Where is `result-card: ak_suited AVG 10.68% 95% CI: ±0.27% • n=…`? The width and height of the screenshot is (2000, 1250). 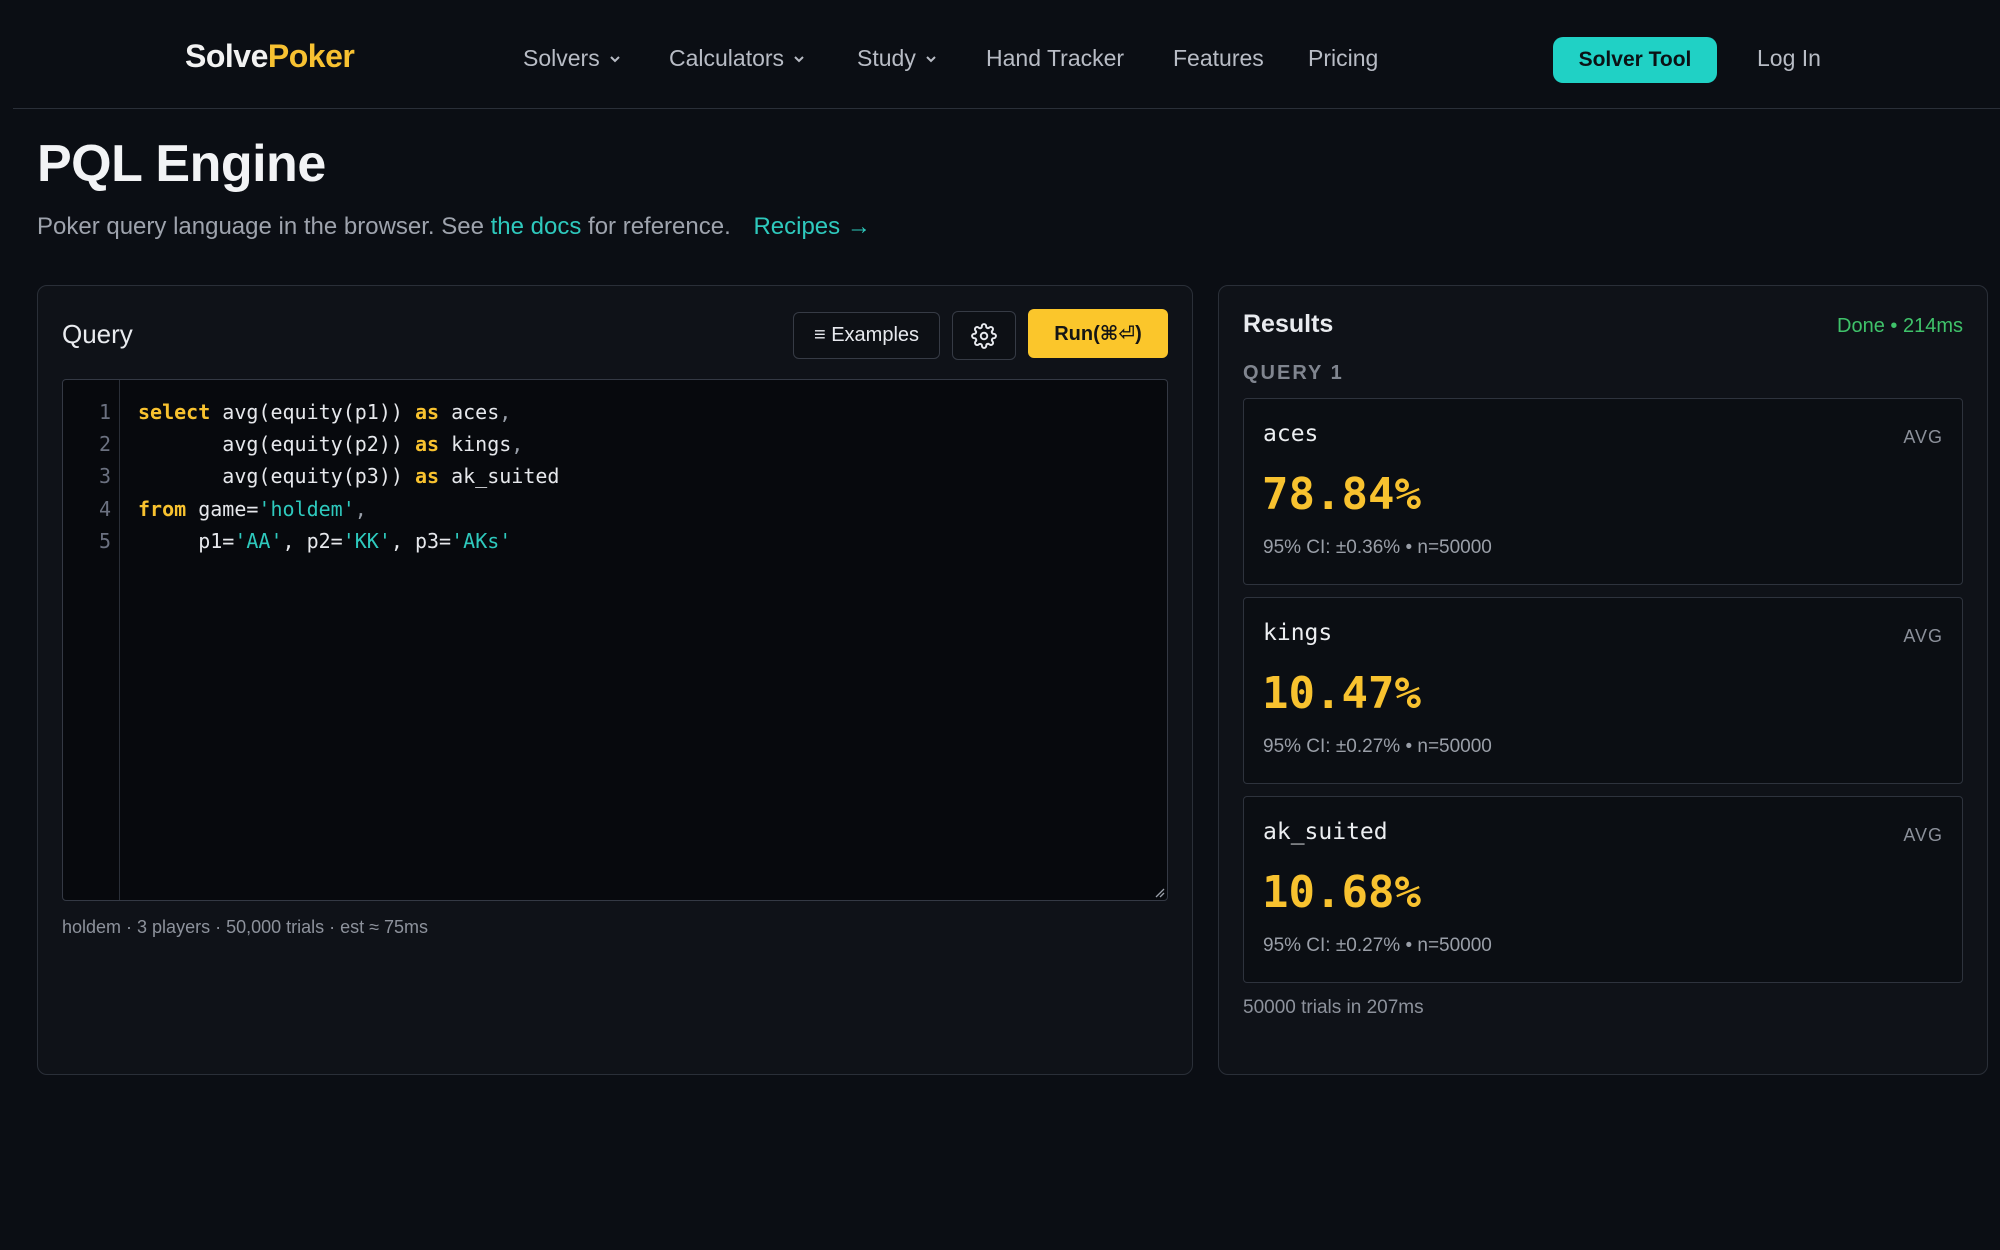
result-card: ak_suited AVG 10.68% 95% CI: ±0.27% • n=… is located at coordinates (1603, 889).